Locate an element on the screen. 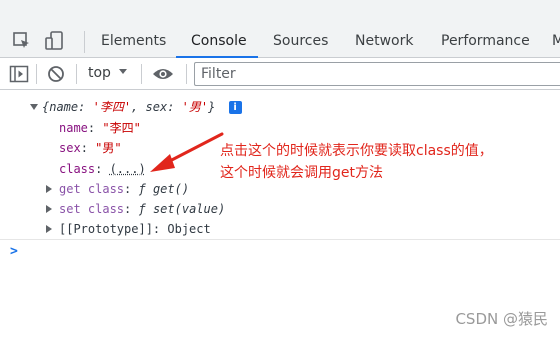 The height and width of the screenshot is (338, 560). tab-network: Network is located at coordinates (384, 41).